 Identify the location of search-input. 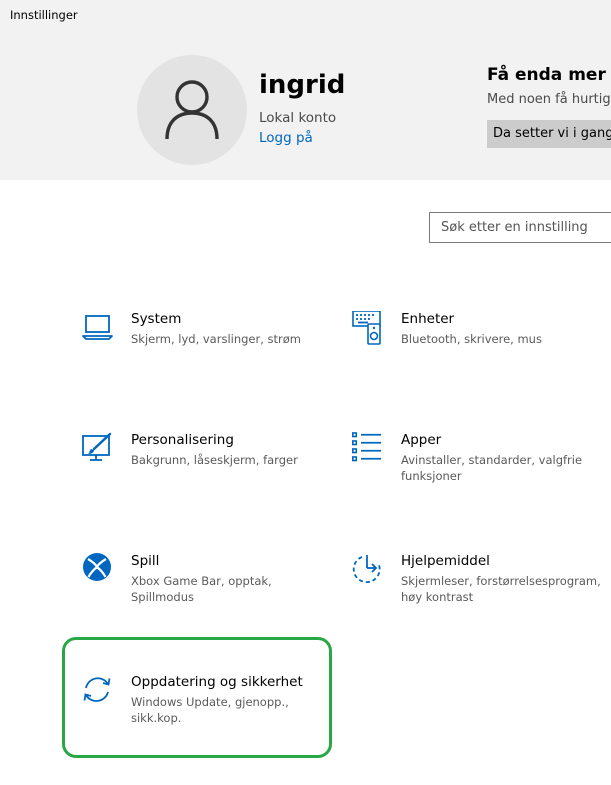
(520, 227).